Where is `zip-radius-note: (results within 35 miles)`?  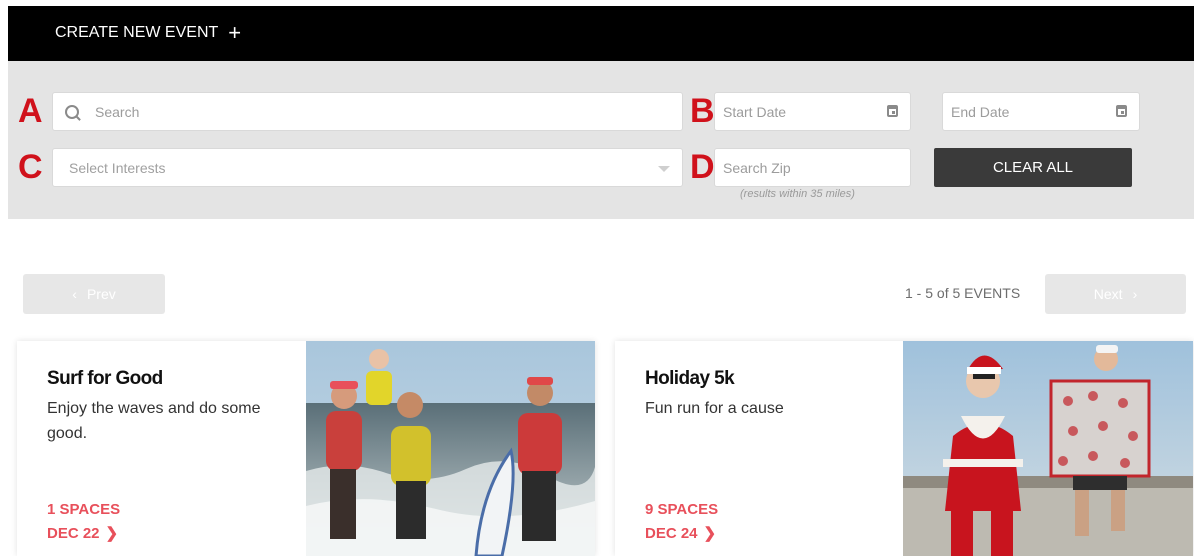 zip-radius-note: (results within 35 miles) is located at coordinates (797, 194).